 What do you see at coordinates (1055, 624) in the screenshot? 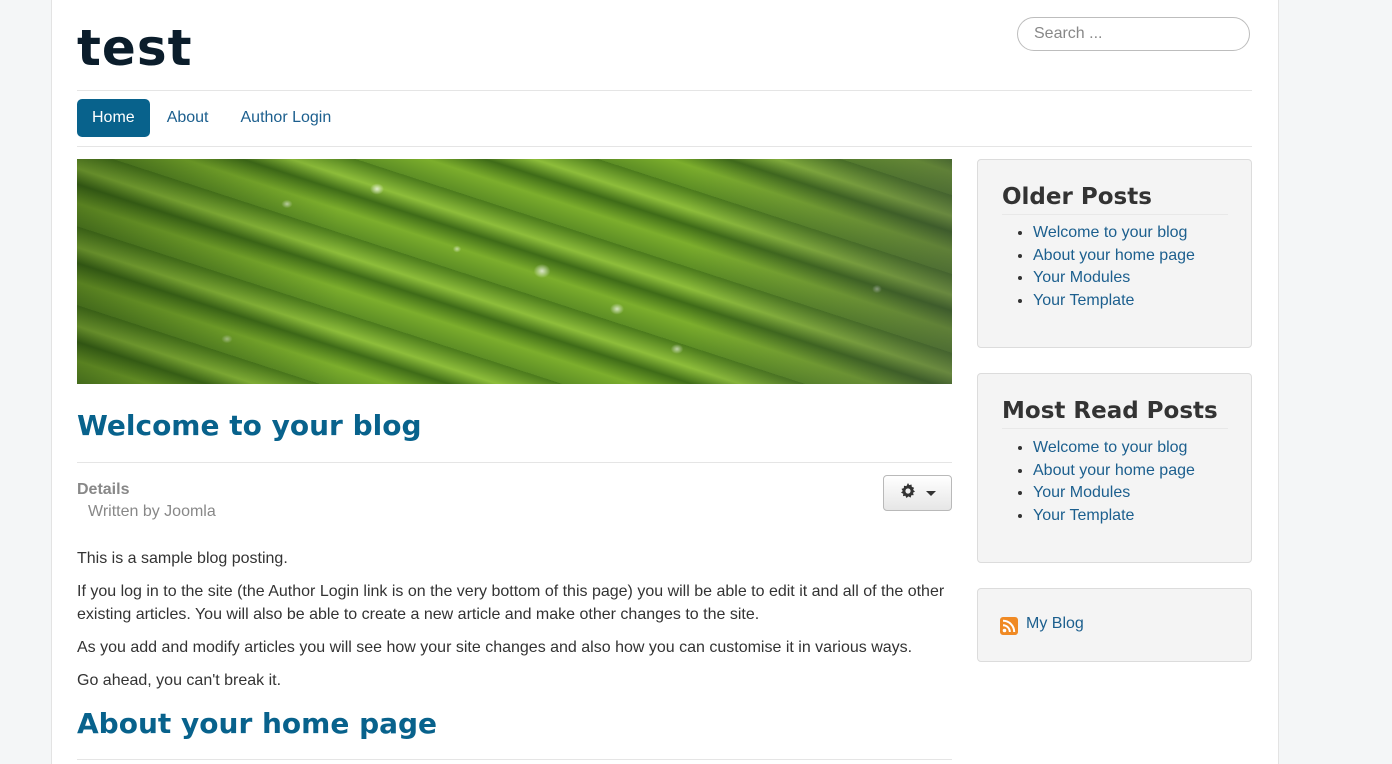
I see `my-blog-feed-link: My Blog` at bounding box center [1055, 624].